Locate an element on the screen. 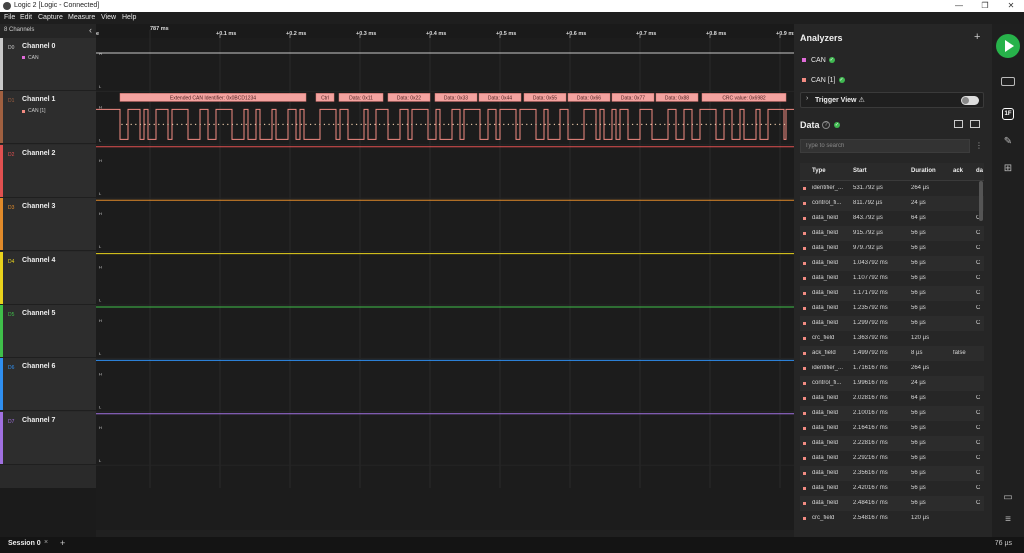 The image size is (1024, 553). session-tab: Session 0 is located at coordinates (24, 543).